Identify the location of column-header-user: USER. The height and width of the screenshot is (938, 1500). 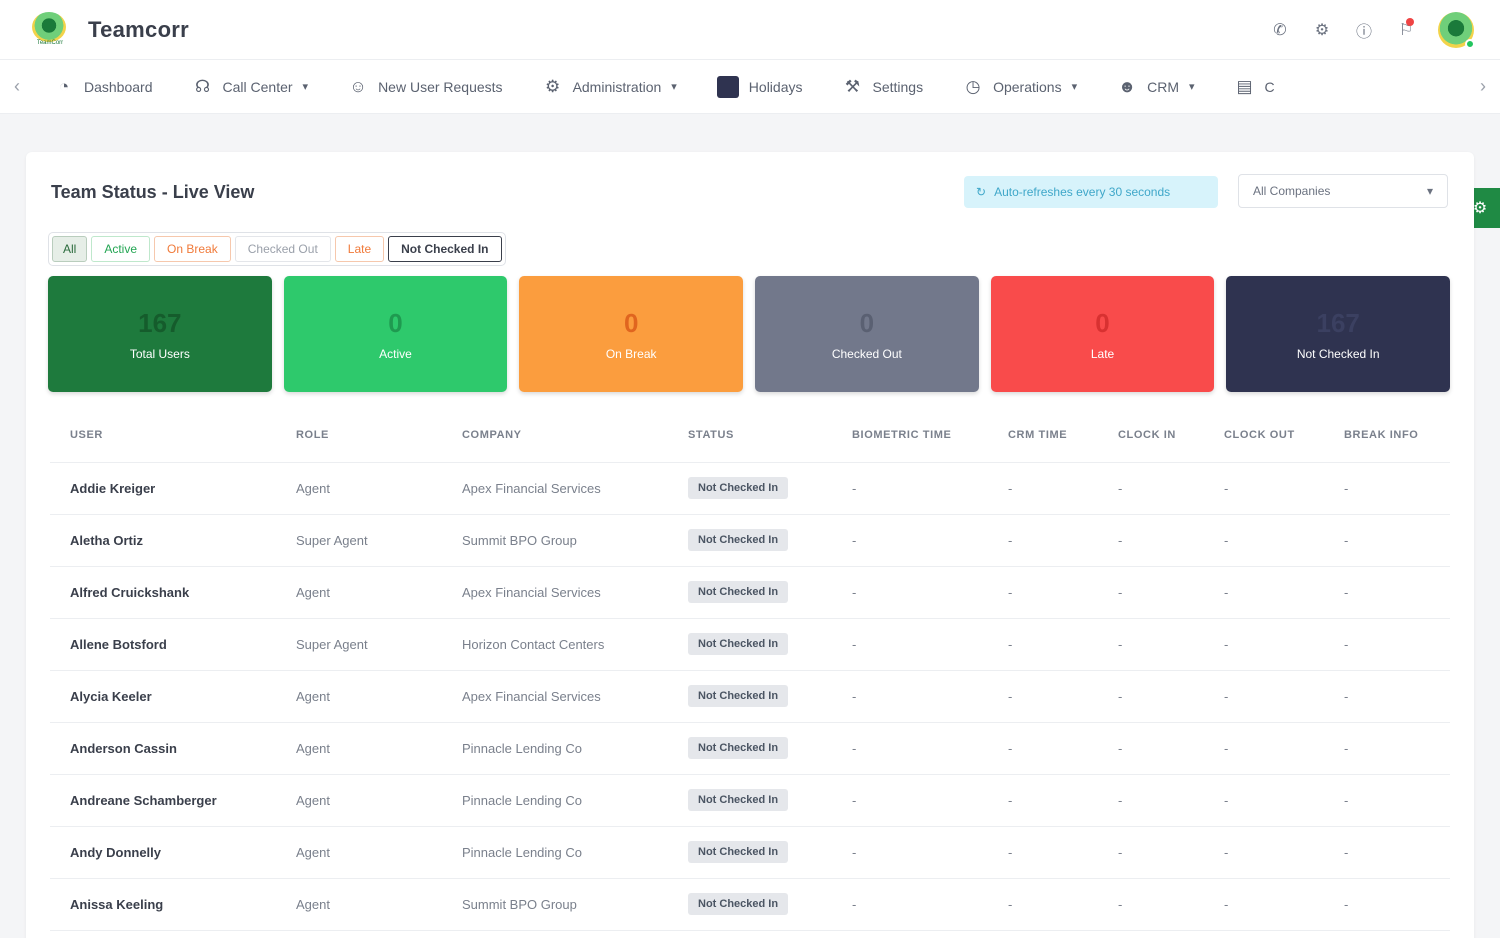
(163, 435).